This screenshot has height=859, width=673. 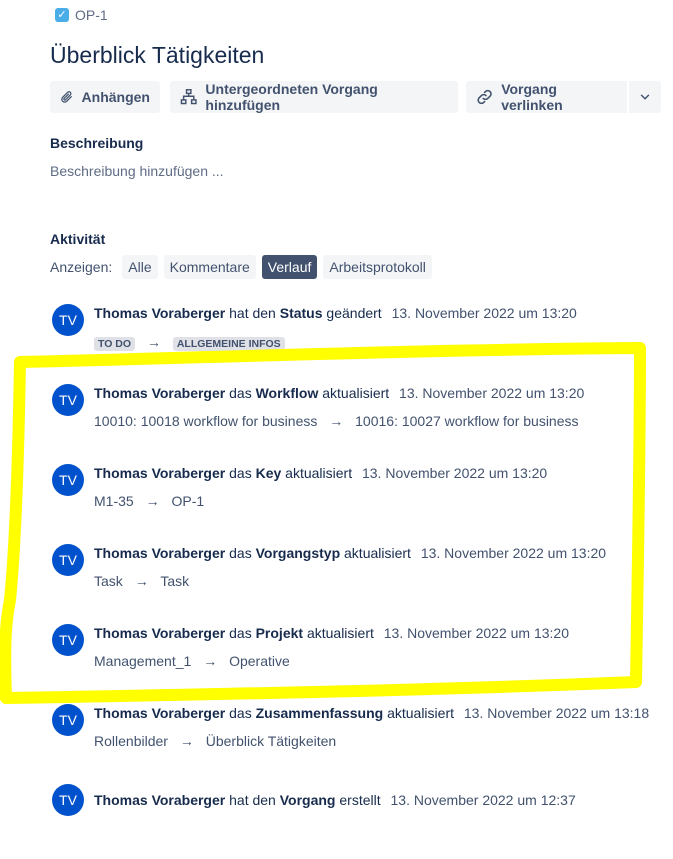 What do you see at coordinates (115, 344) in the screenshot?
I see `status-lozenge-from: TO DO` at bounding box center [115, 344].